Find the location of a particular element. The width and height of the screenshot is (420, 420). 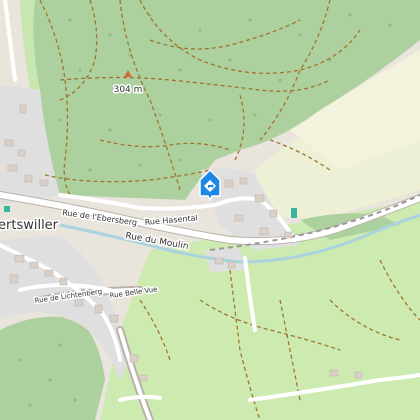

town-label: ertswiller is located at coordinates (29, 225).